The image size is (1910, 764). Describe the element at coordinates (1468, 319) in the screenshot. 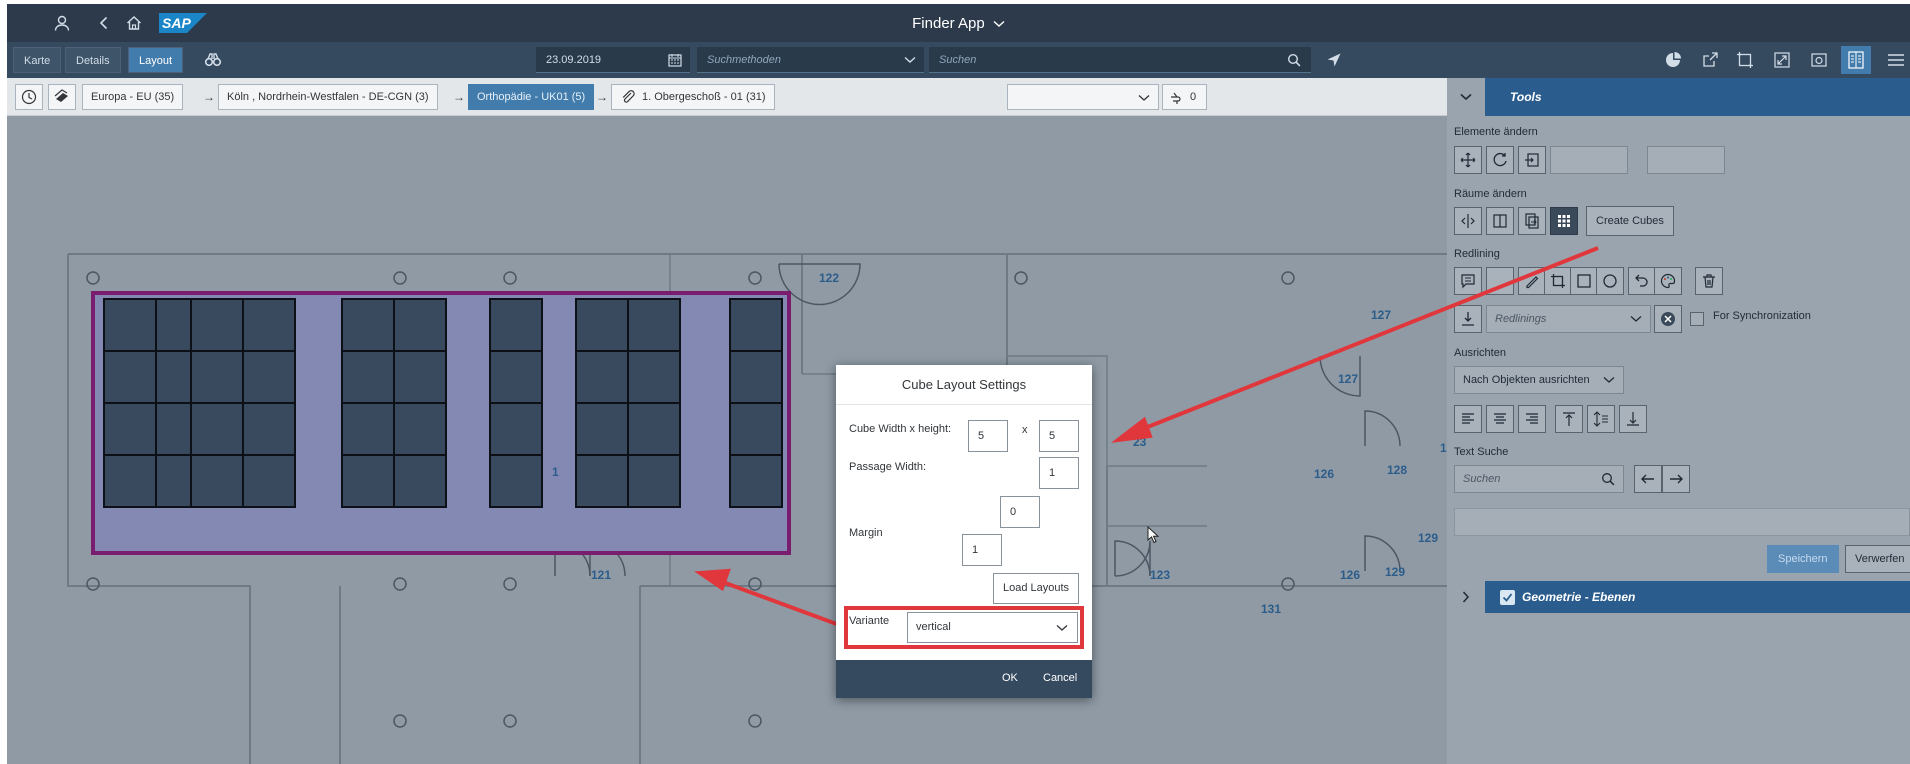

I see `download-button` at that location.